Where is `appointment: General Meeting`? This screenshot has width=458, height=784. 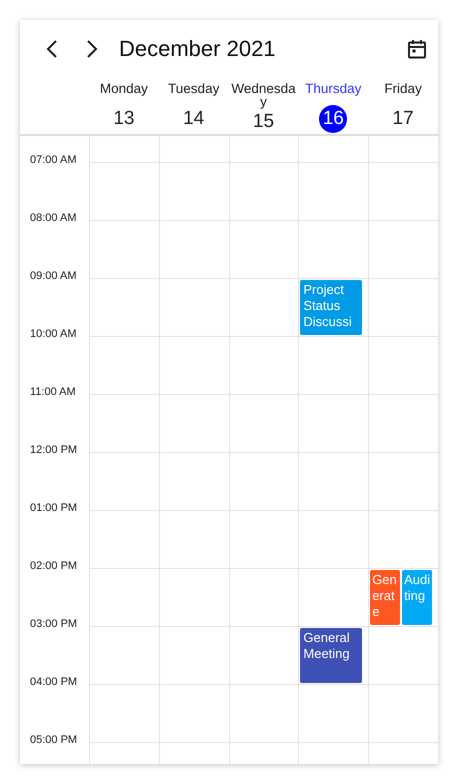 appointment: General Meeting is located at coordinates (331, 655).